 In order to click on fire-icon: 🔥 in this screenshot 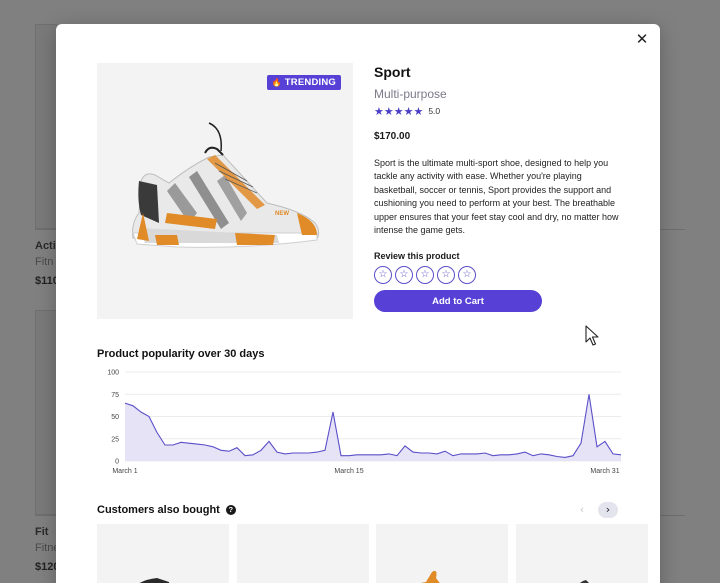, I will do `click(276, 82)`.